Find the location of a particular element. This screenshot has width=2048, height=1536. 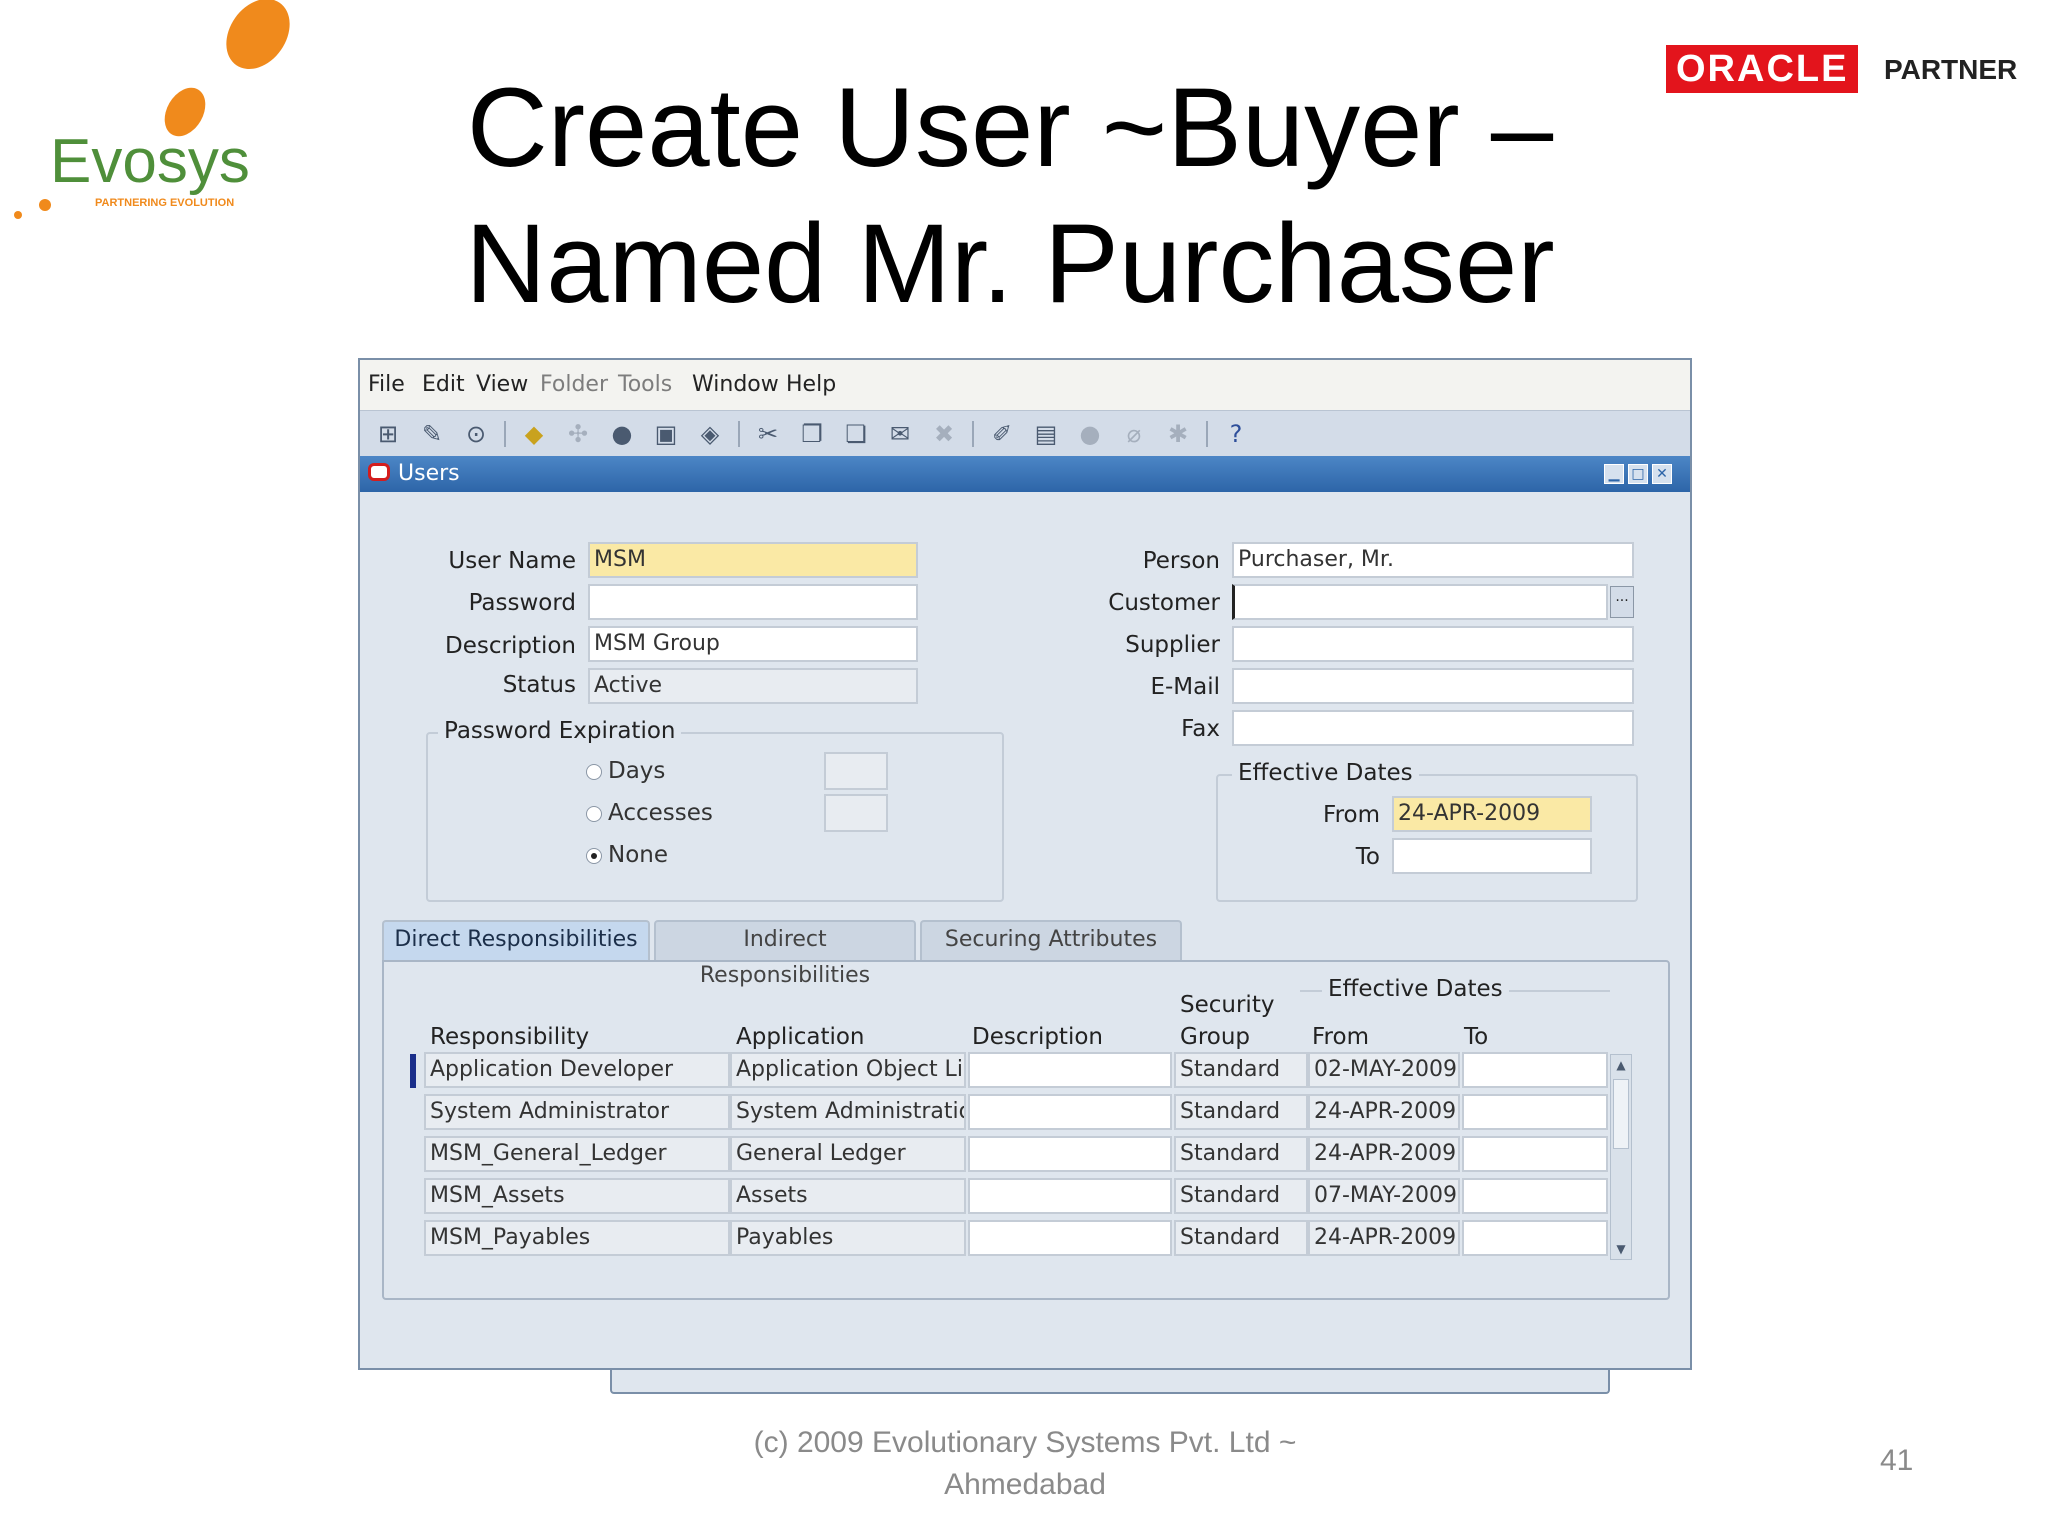

attachments-icon: ⌀ is located at coordinates (1134, 434).